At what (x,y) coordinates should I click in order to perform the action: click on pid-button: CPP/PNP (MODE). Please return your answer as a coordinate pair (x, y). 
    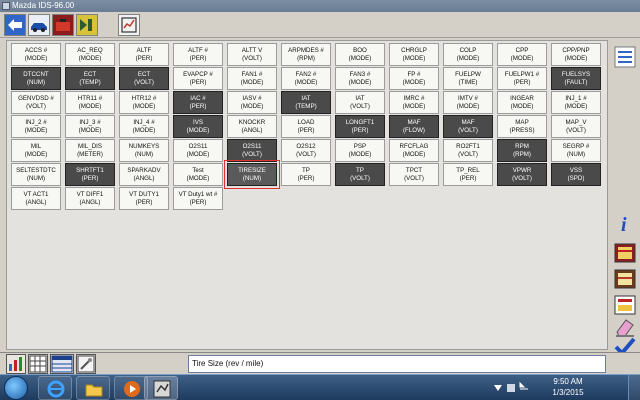
    Looking at the image, I should click on (576, 54).